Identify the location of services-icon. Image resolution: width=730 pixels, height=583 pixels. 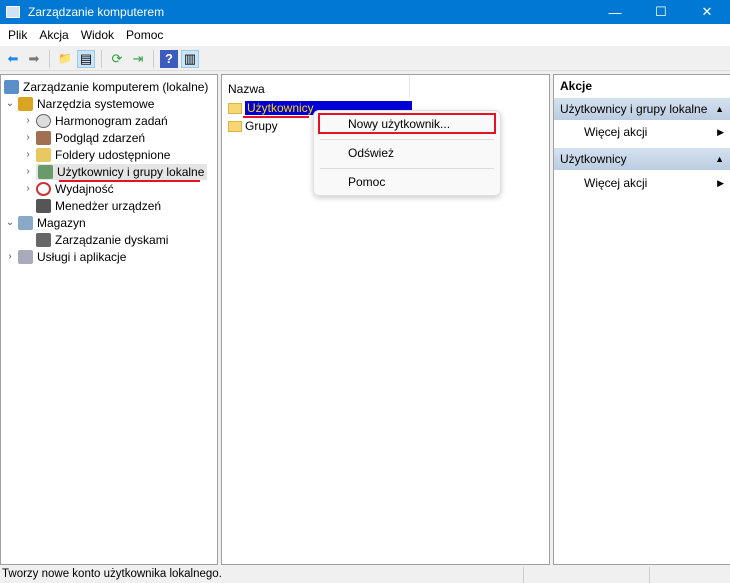
(25, 256).